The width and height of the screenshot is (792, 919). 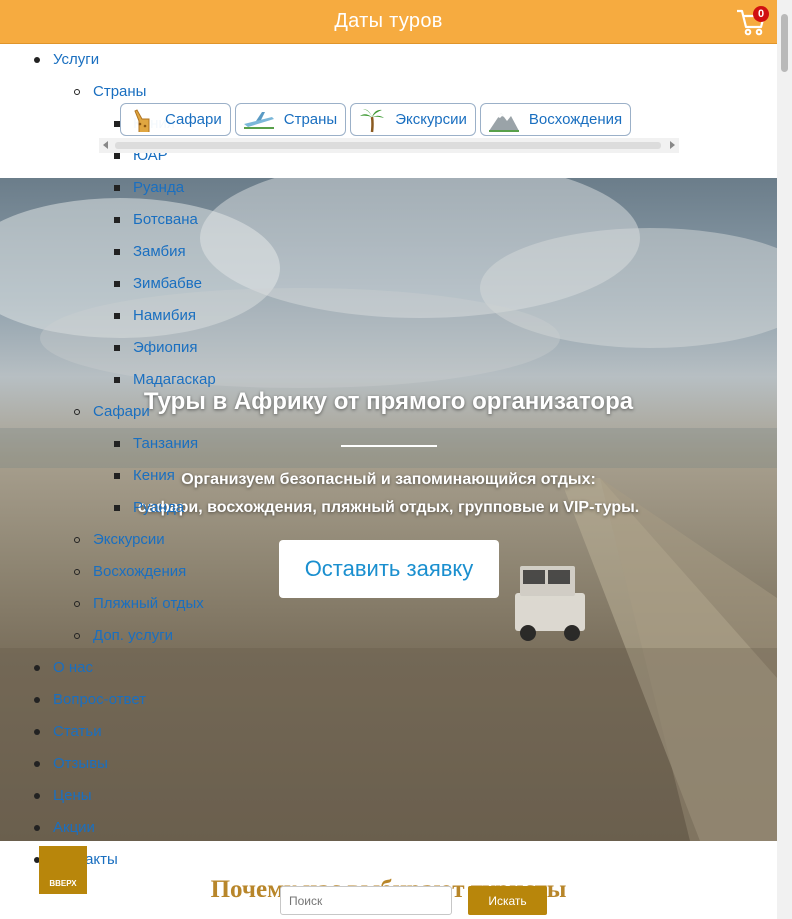 What do you see at coordinates (389, 446) in the screenshot?
I see `hero-divider` at bounding box center [389, 446].